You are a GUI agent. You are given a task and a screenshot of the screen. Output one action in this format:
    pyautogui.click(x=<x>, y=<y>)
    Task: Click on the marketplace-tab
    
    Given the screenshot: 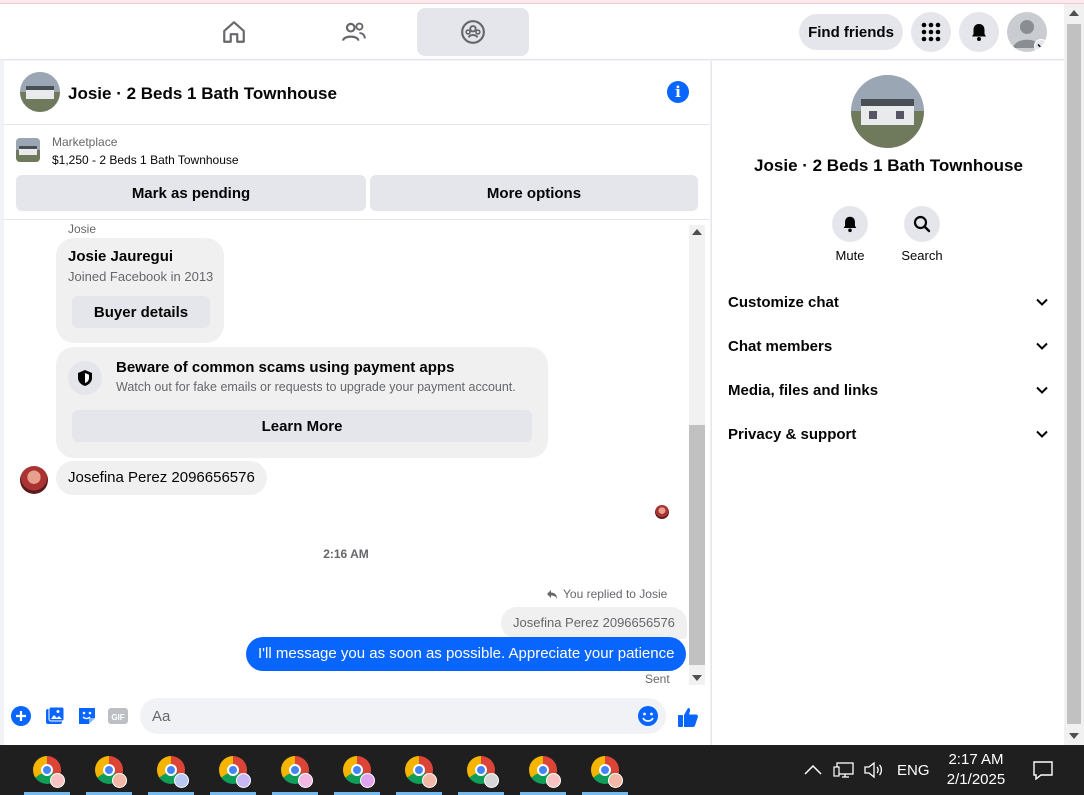 What is the action you would take?
    pyautogui.click(x=473, y=32)
    